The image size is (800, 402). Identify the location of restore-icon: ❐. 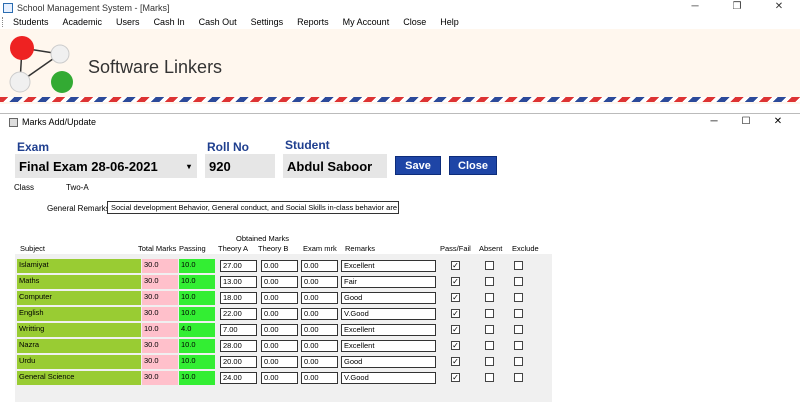
(737, 7).